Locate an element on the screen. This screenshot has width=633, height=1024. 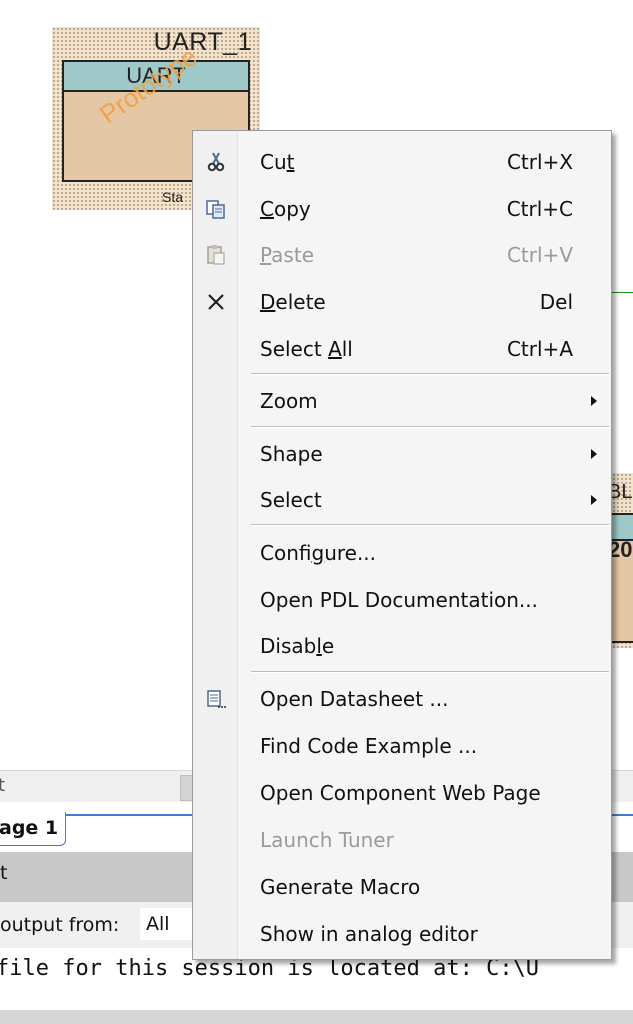
menu-item-generate-macro: Generate Macro is located at coordinates (402, 887).